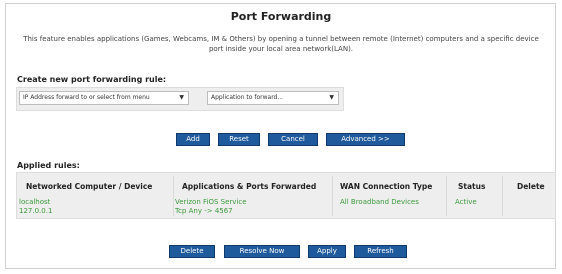 The image size is (562, 274). Describe the element at coordinates (379, 202) in the screenshot. I see `wan-connection-type: All Broadband Devices` at that location.